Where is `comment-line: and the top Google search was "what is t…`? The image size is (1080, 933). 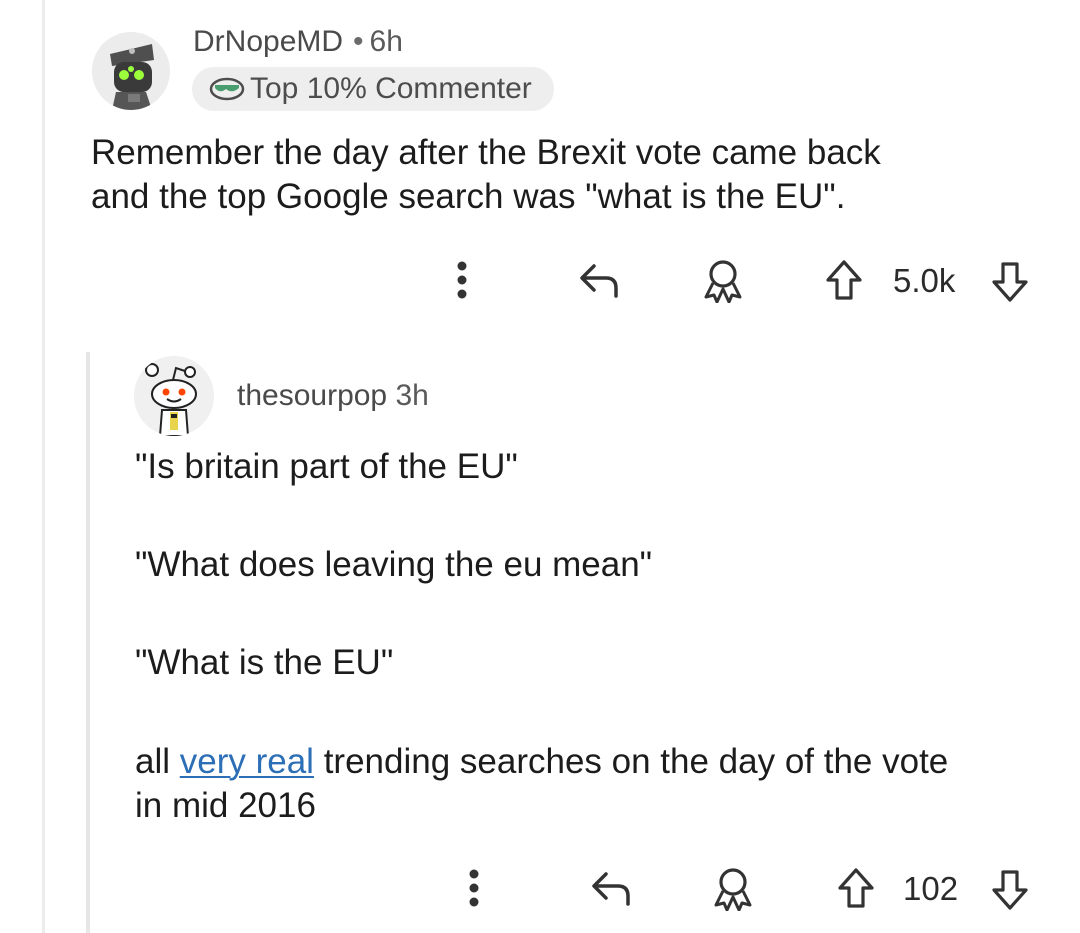 comment-line: and the top Google search was "what is t… is located at coordinates (468, 196).